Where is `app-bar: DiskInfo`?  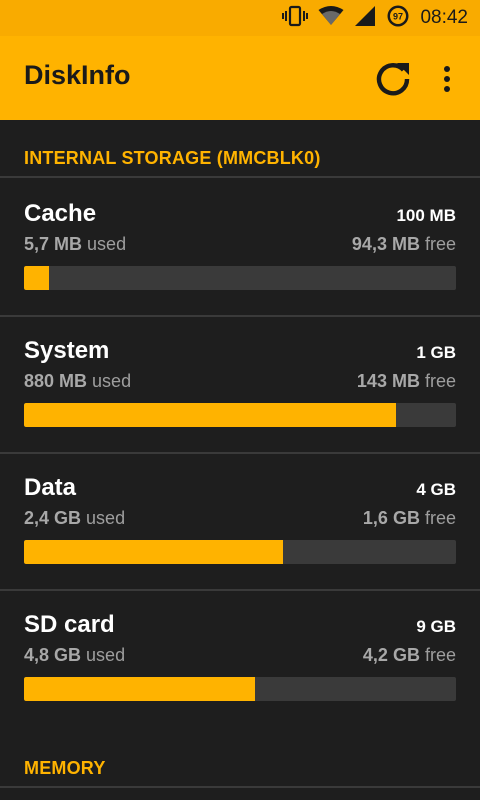
app-bar: DiskInfo is located at coordinates (240, 78).